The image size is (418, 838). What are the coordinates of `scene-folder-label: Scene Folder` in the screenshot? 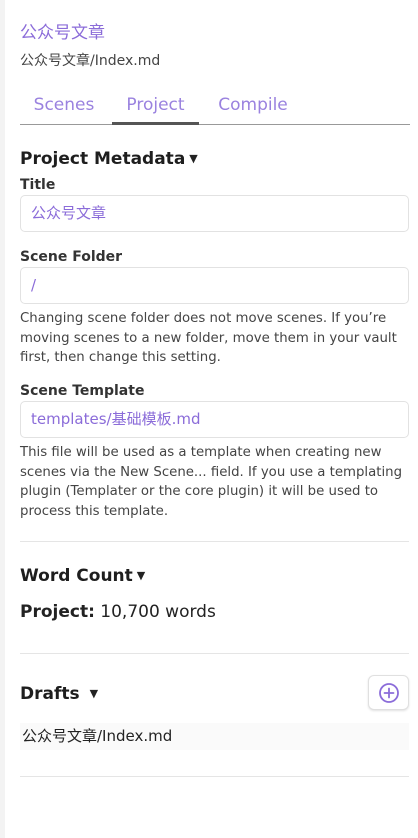 It's located at (71, 257).